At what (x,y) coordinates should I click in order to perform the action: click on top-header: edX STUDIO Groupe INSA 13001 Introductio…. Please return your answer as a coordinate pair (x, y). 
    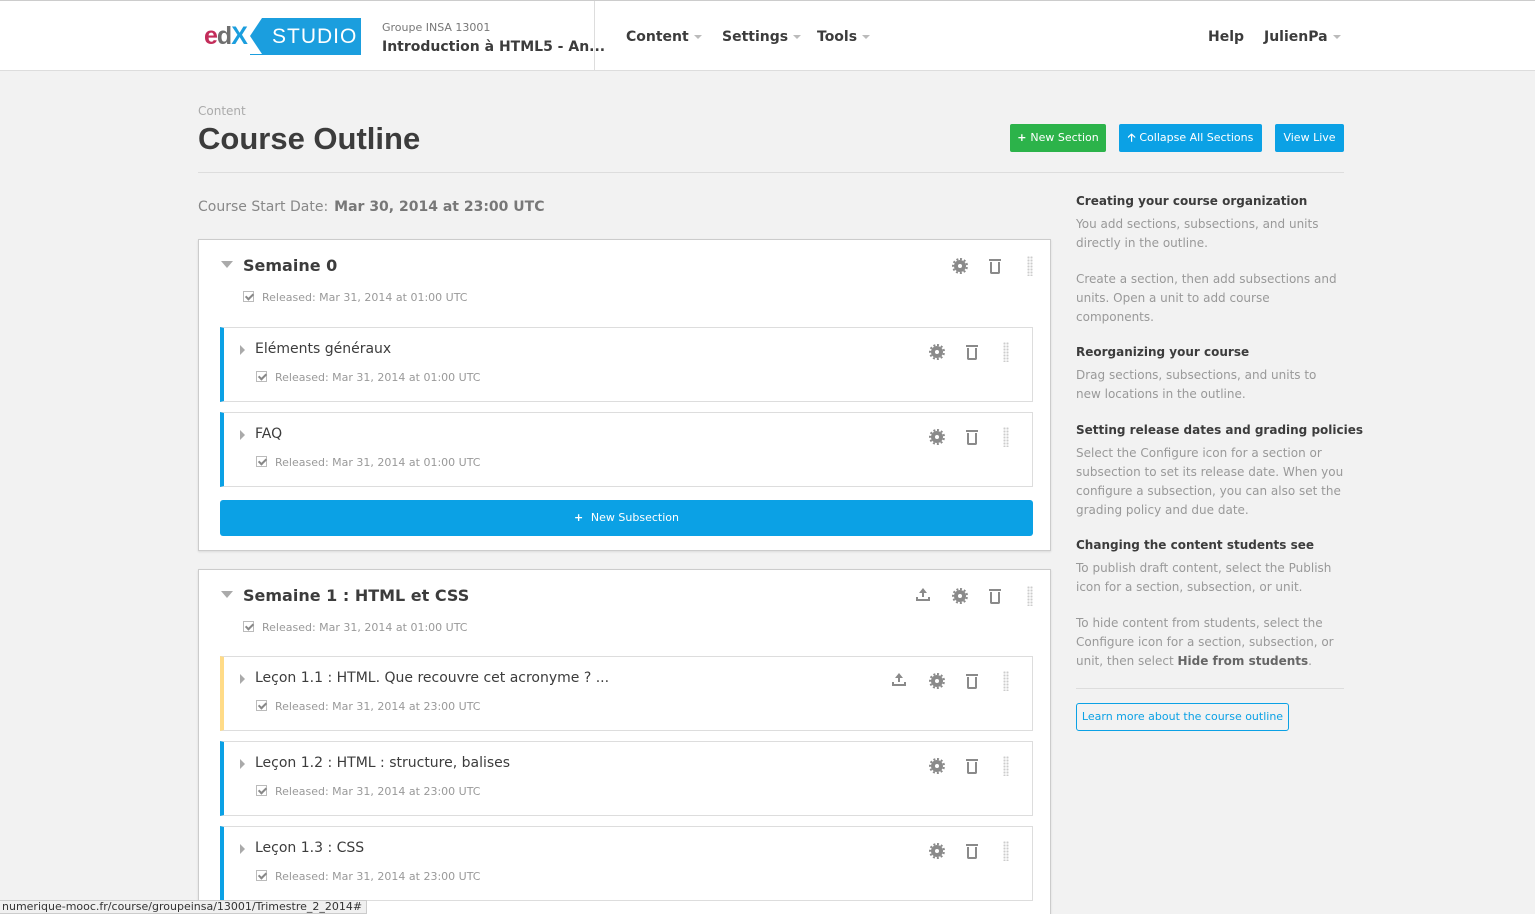
    Looking at the image, I should click on (767, 35).